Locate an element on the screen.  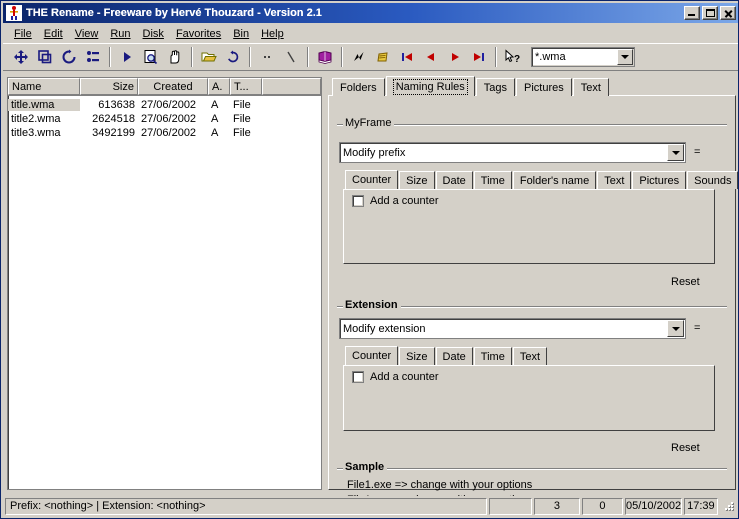
inner-tab-text: Text is located at coordinates (614, 180).